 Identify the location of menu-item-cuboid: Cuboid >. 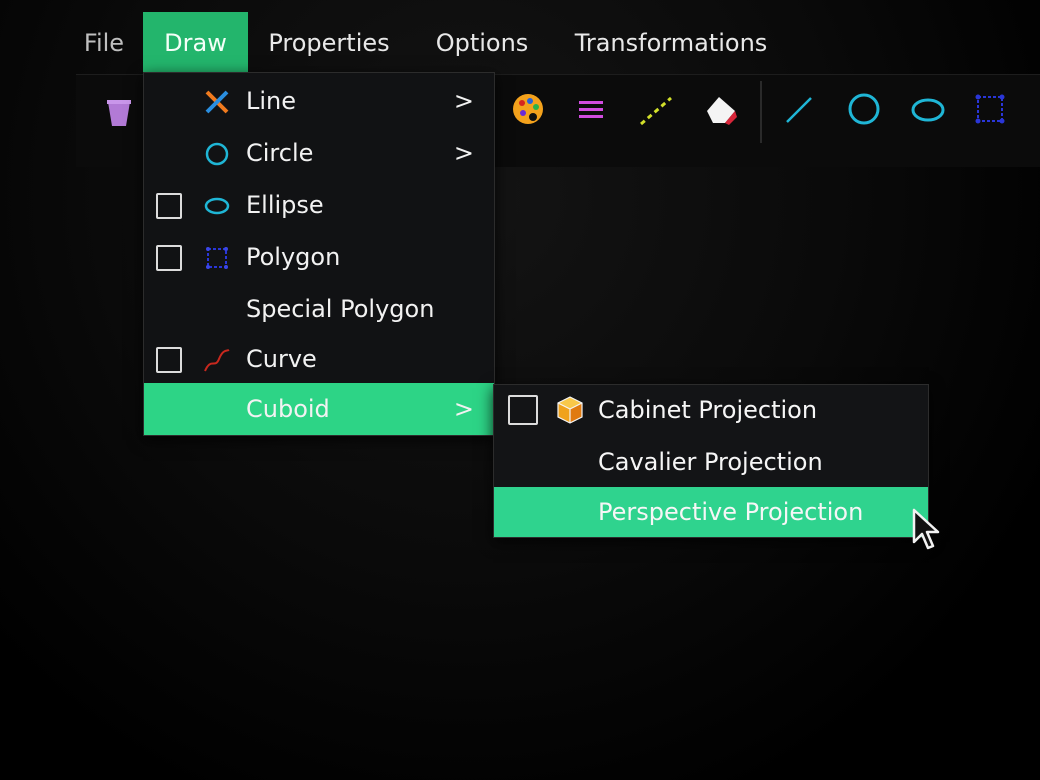
(319, 409).